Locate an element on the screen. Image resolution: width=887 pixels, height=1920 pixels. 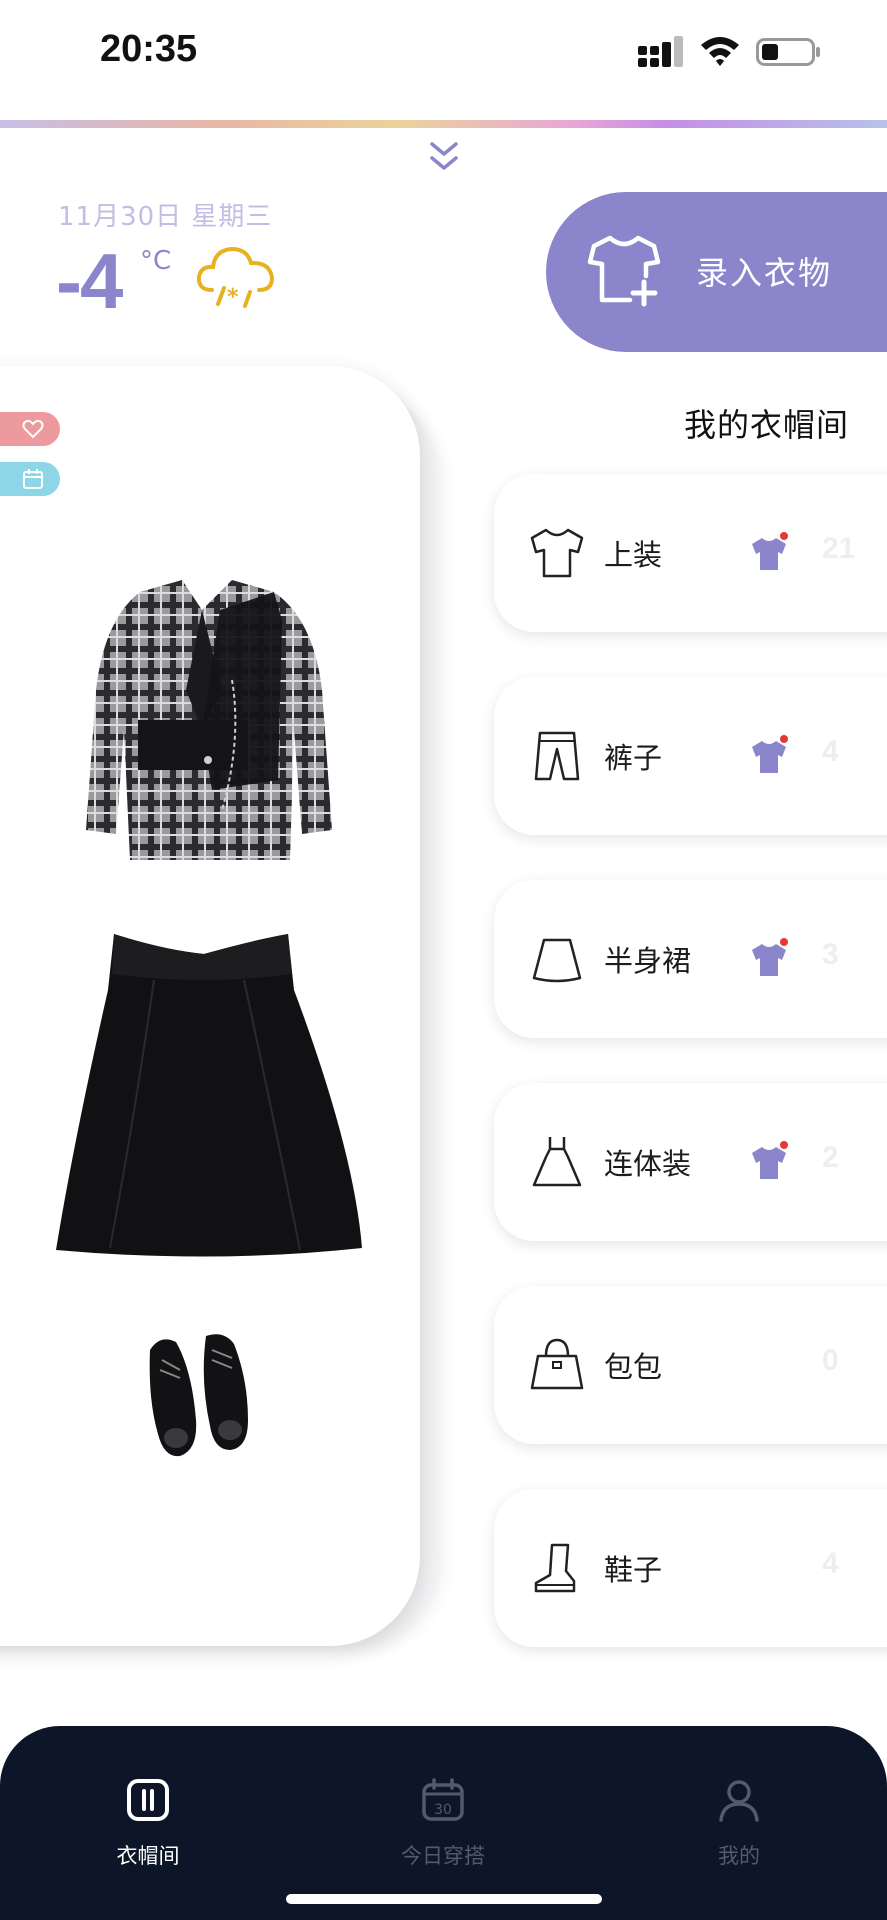
tab-today-outfit: 30 今日穿搭 is located at coordinates (443, 1806).